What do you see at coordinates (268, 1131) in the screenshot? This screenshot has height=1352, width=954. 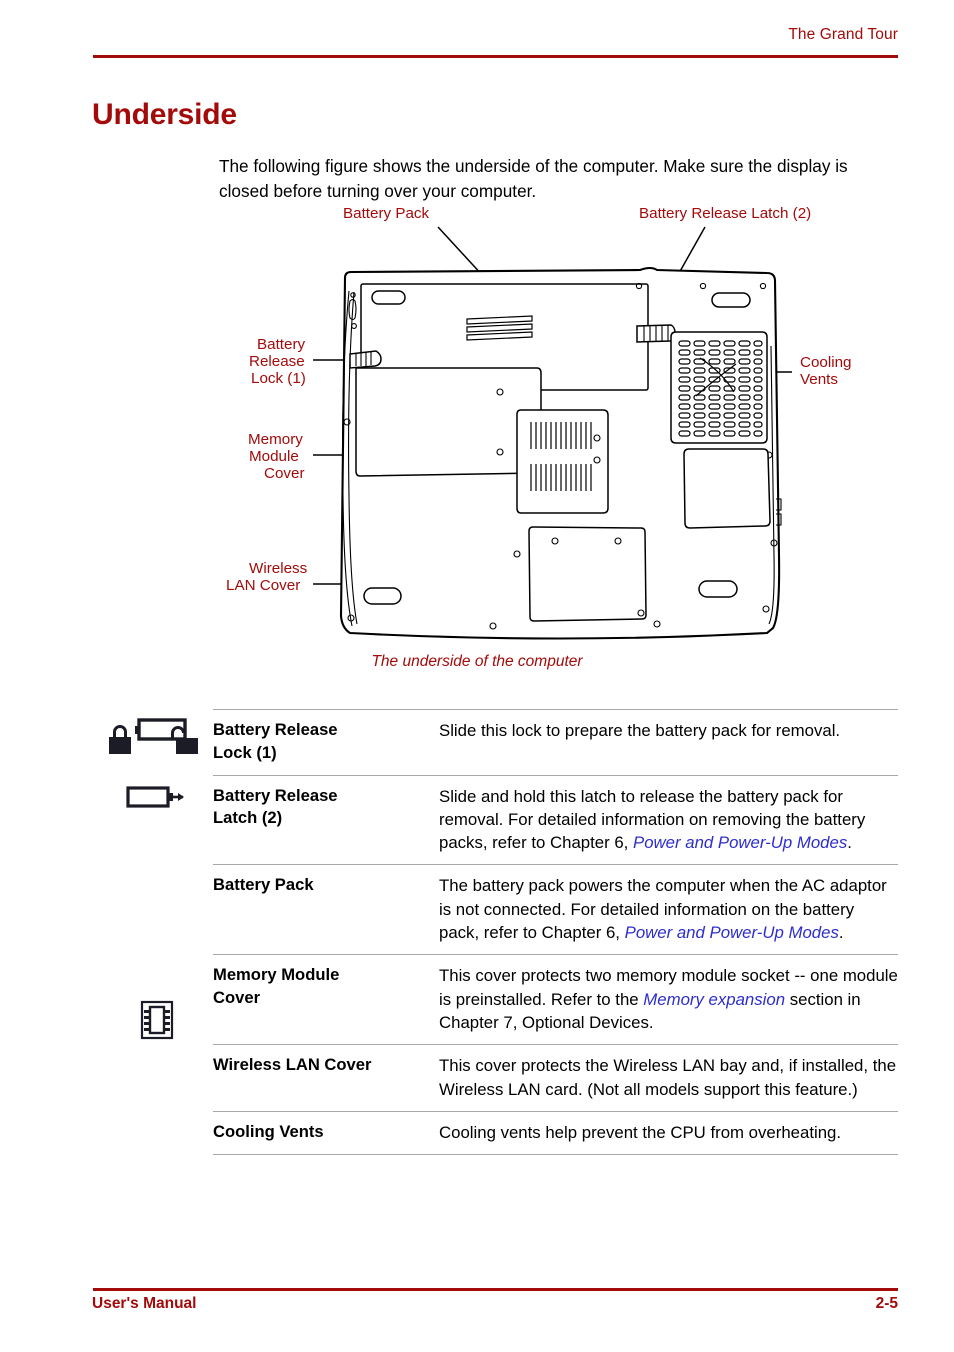 I see `spec-term-line1: Cooling Vents` at bounding box center [268, 1131].